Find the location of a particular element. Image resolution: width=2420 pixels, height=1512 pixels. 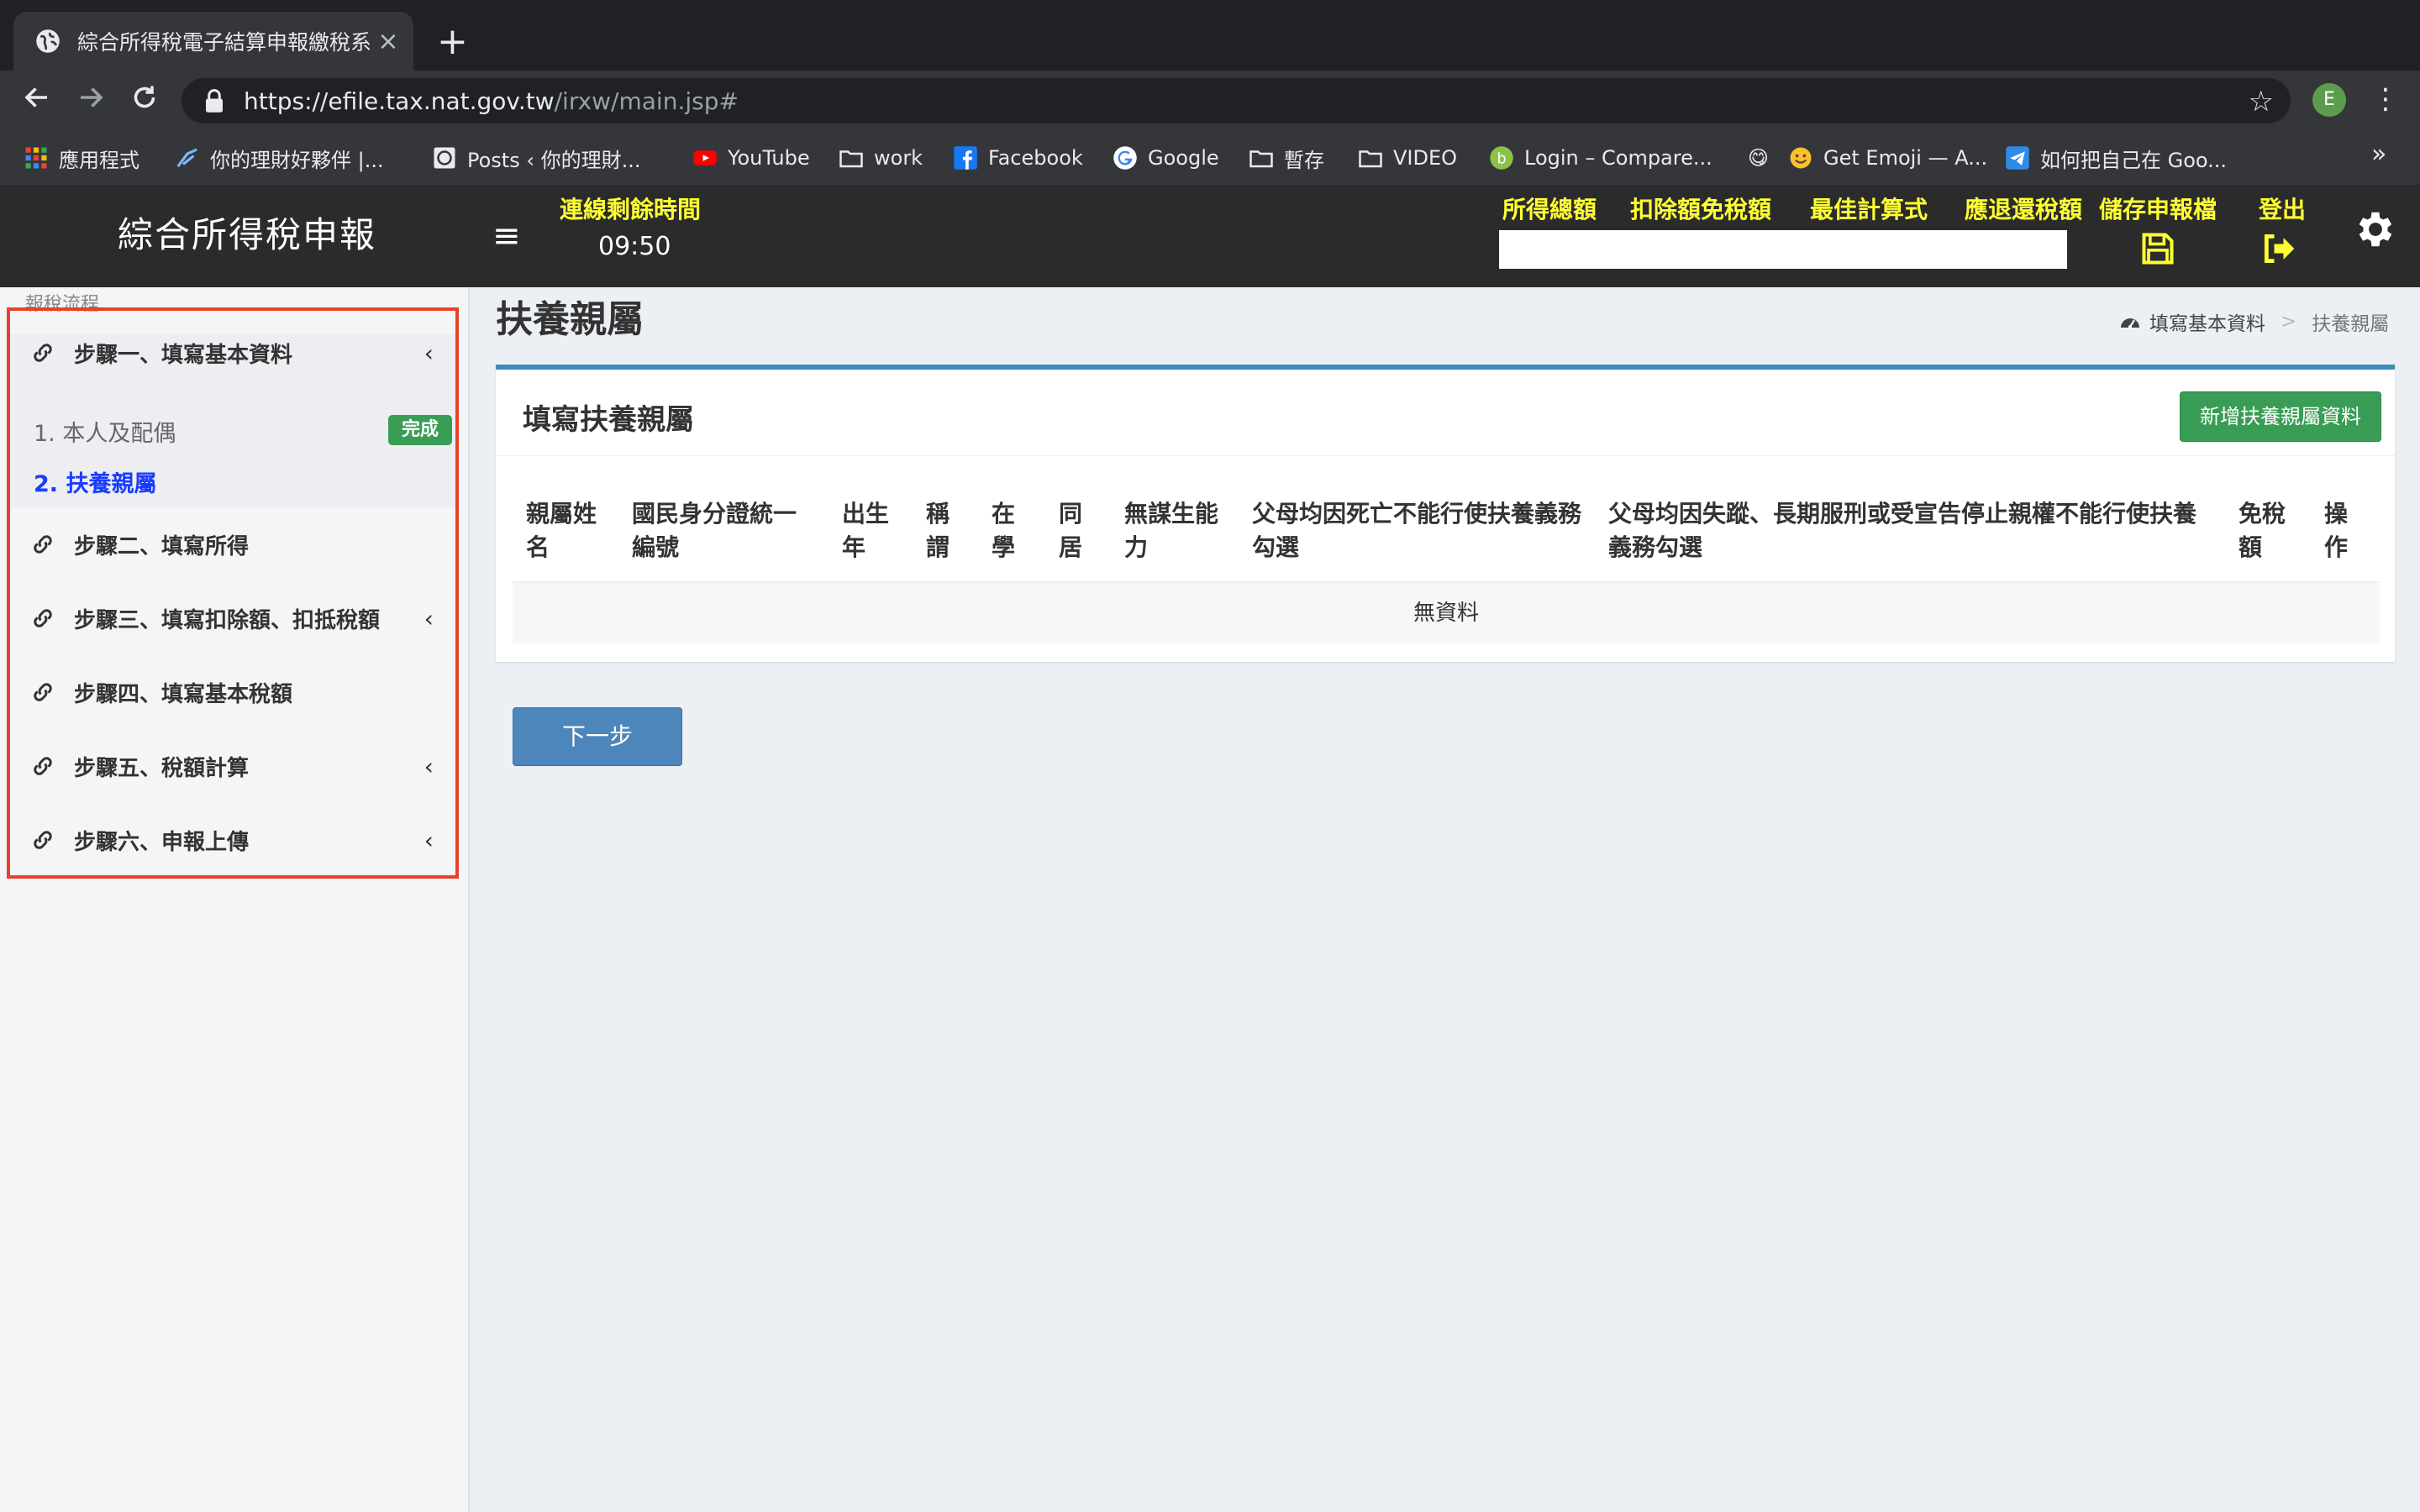

bookmarks-overflow-icon: » is located at coordinates (2378, 154).